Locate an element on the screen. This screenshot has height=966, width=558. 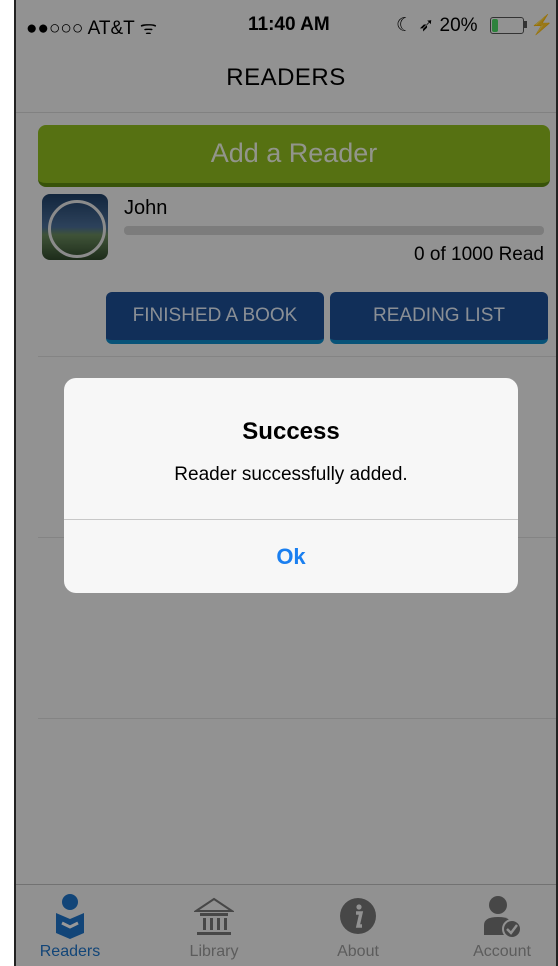
alert-message: Reader successfully added. is located at coordinates (291, 474).